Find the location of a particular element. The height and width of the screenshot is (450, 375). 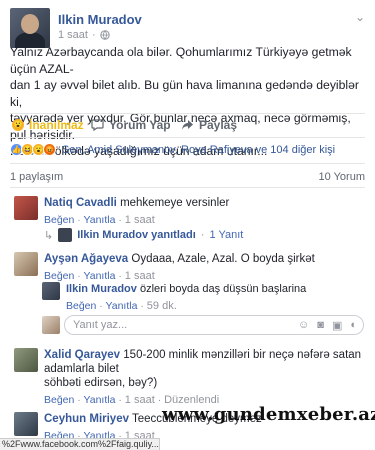

post-options-chevron-icon: ⌄ is located at coordinates (360, 17).